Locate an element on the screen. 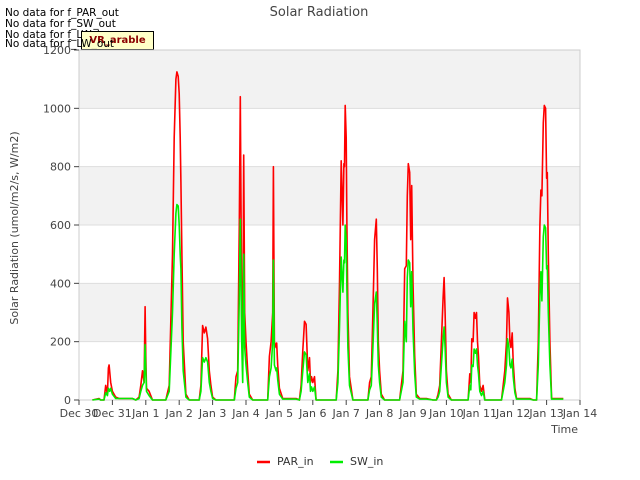 The height and width of the screenshot is (480, 640). x-tick-label: Jan 9 is located at coordinates (412, 413).